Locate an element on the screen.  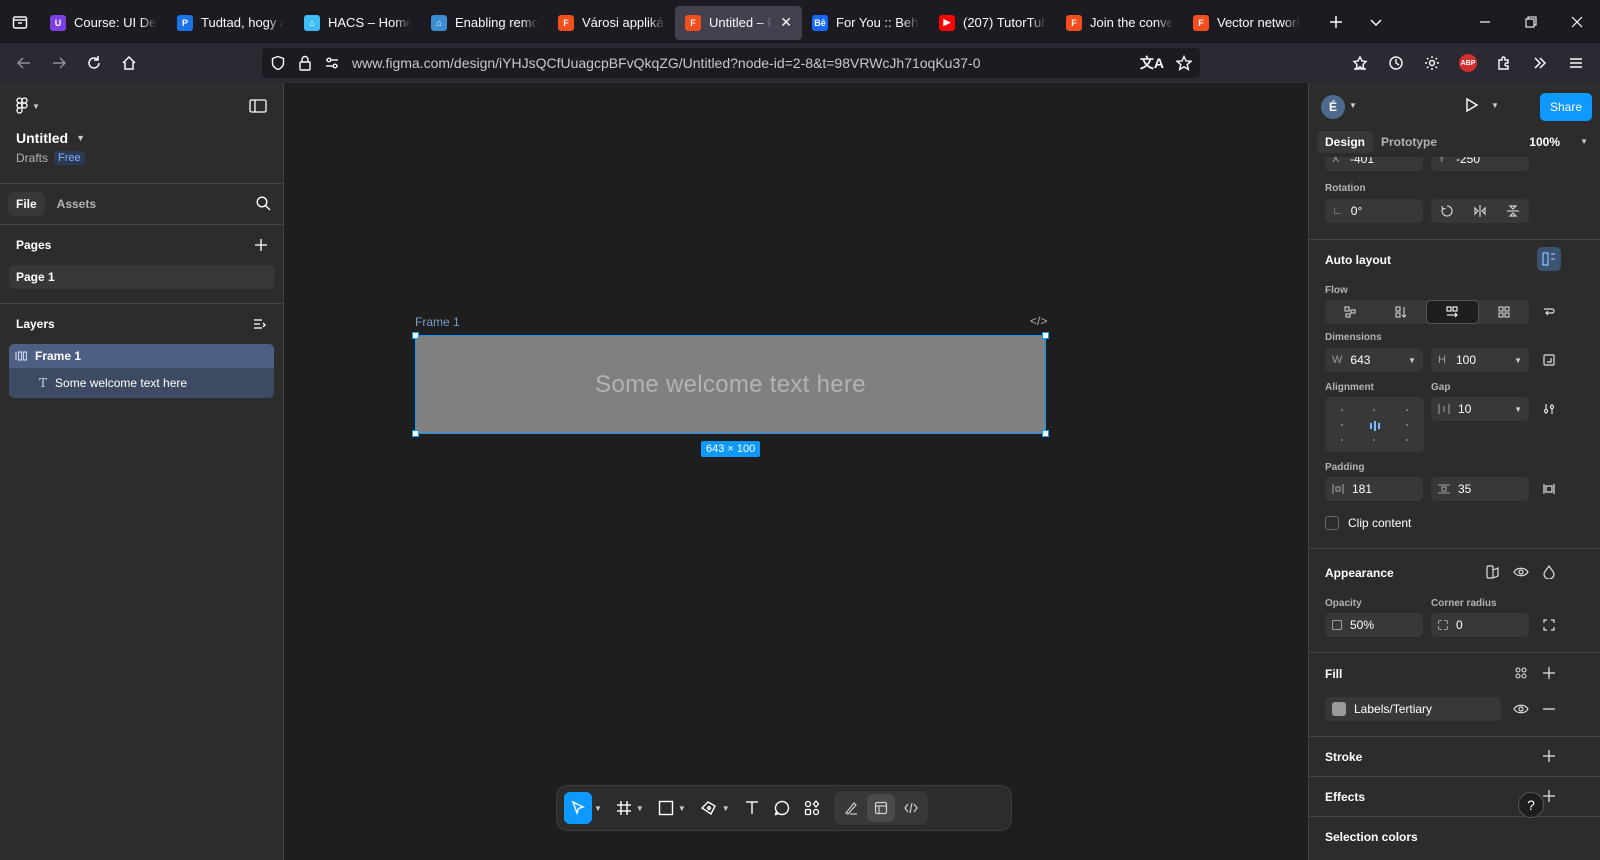
figma-main-menu: ▼ is located at coordinates (28, 106).